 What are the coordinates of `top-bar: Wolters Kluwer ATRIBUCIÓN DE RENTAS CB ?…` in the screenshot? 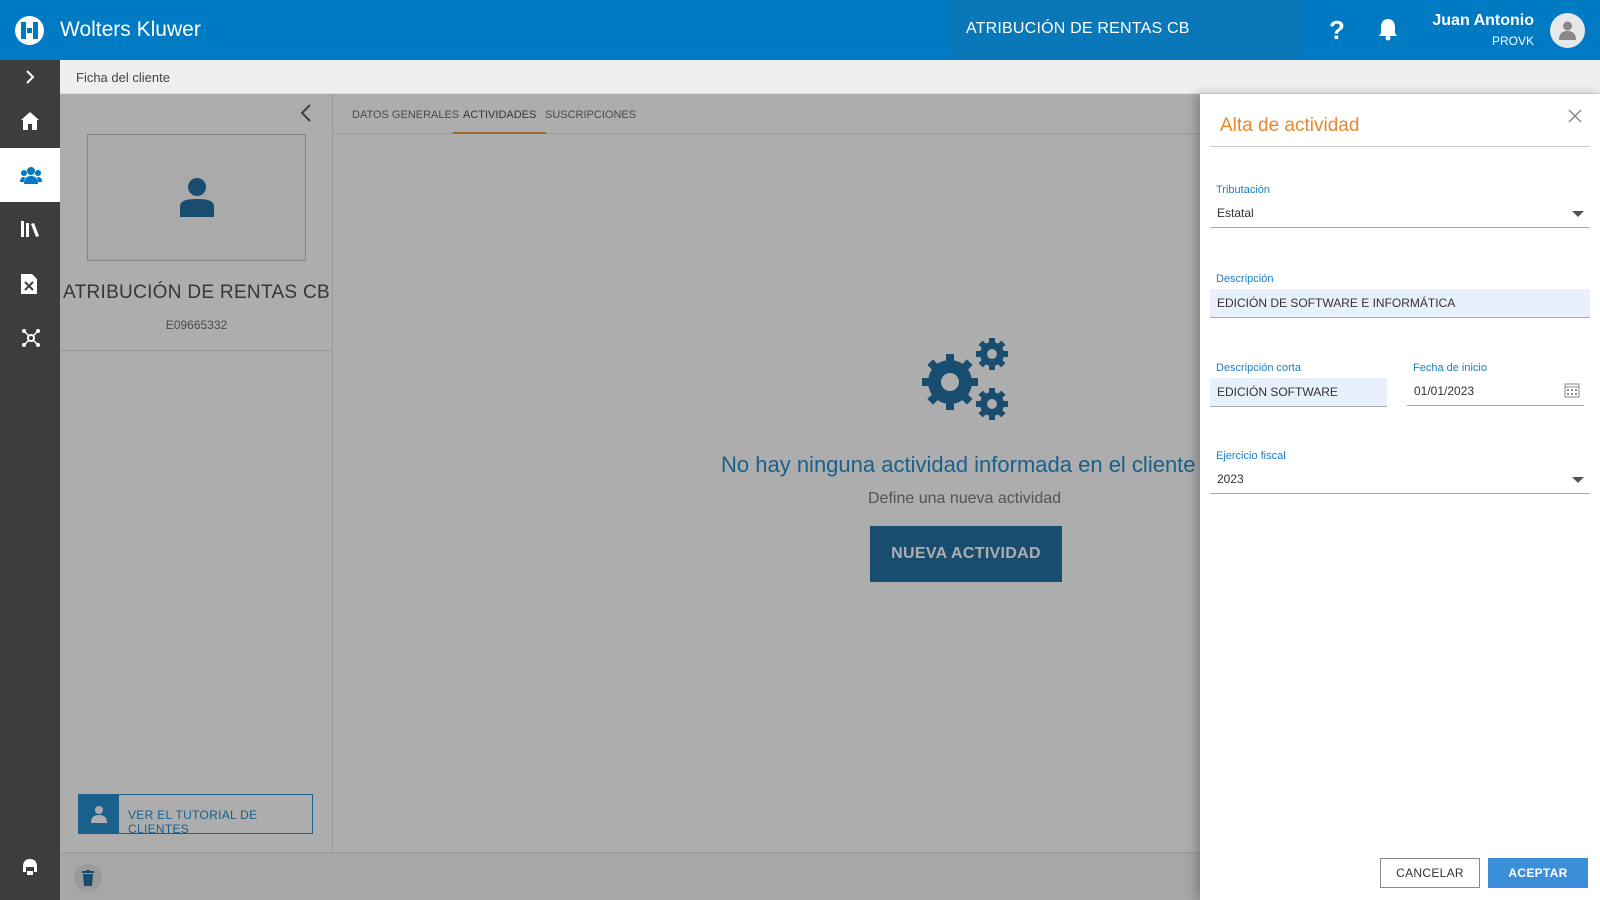 It's located at (800, 30).